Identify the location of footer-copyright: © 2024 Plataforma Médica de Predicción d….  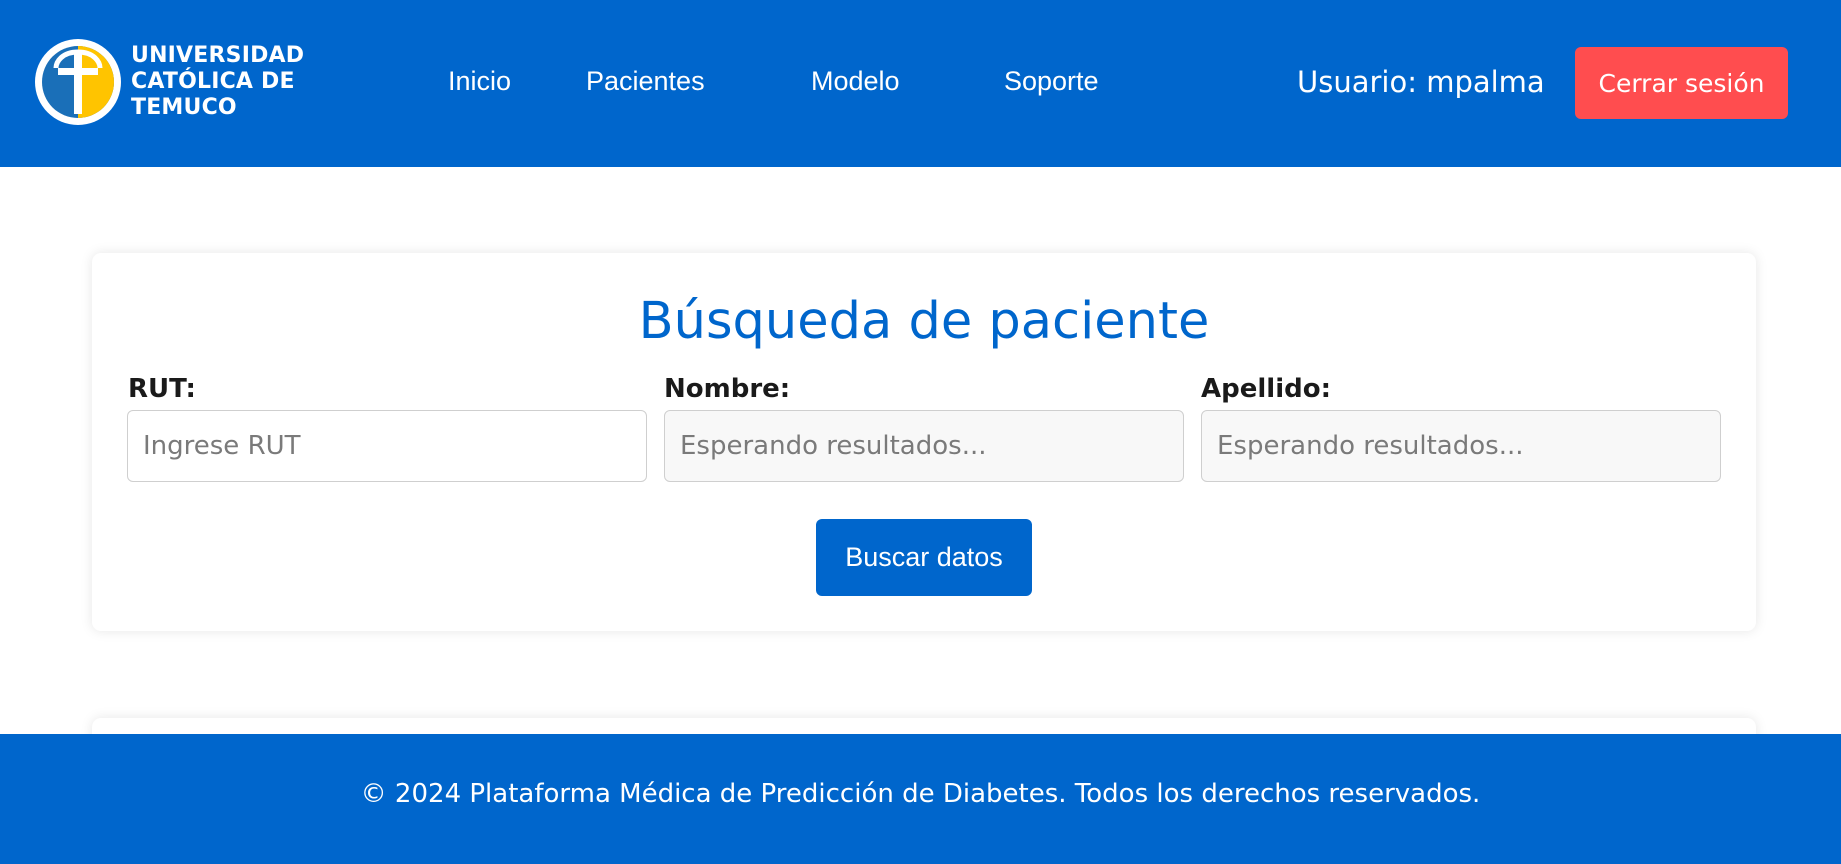
(920, 794).